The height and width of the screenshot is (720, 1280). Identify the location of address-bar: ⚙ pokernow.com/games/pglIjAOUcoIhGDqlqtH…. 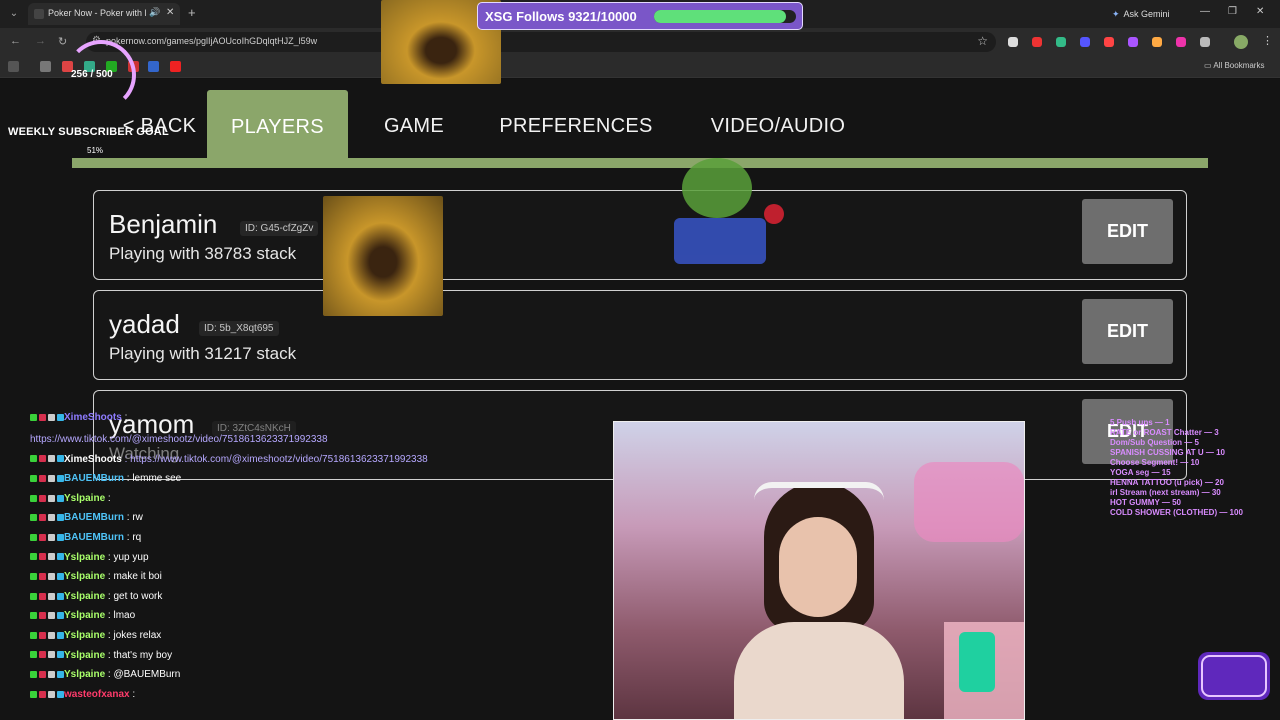
(541, 42).